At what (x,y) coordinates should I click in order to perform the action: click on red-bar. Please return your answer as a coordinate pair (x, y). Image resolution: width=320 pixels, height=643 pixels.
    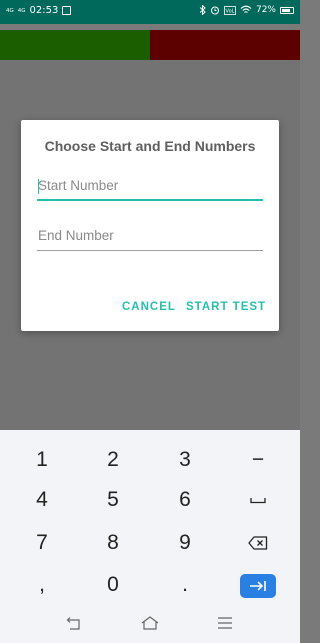
    Looking at the image, I should click on (225, 45).